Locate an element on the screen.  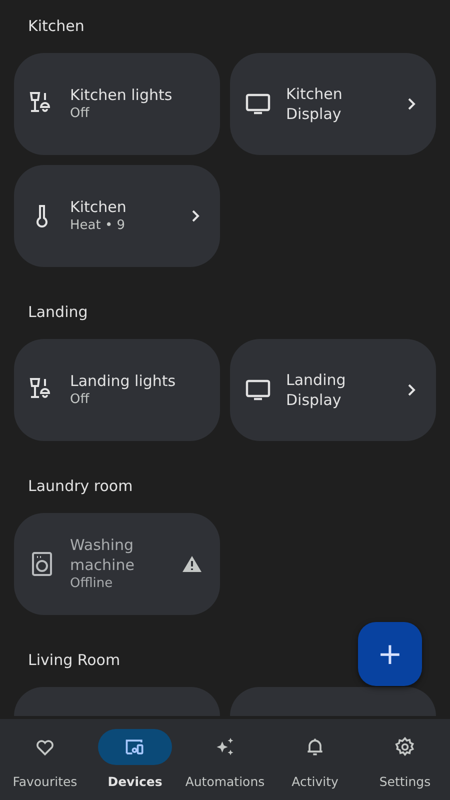
device-card: Washing machine Offline is located at coordinates (117, 564).